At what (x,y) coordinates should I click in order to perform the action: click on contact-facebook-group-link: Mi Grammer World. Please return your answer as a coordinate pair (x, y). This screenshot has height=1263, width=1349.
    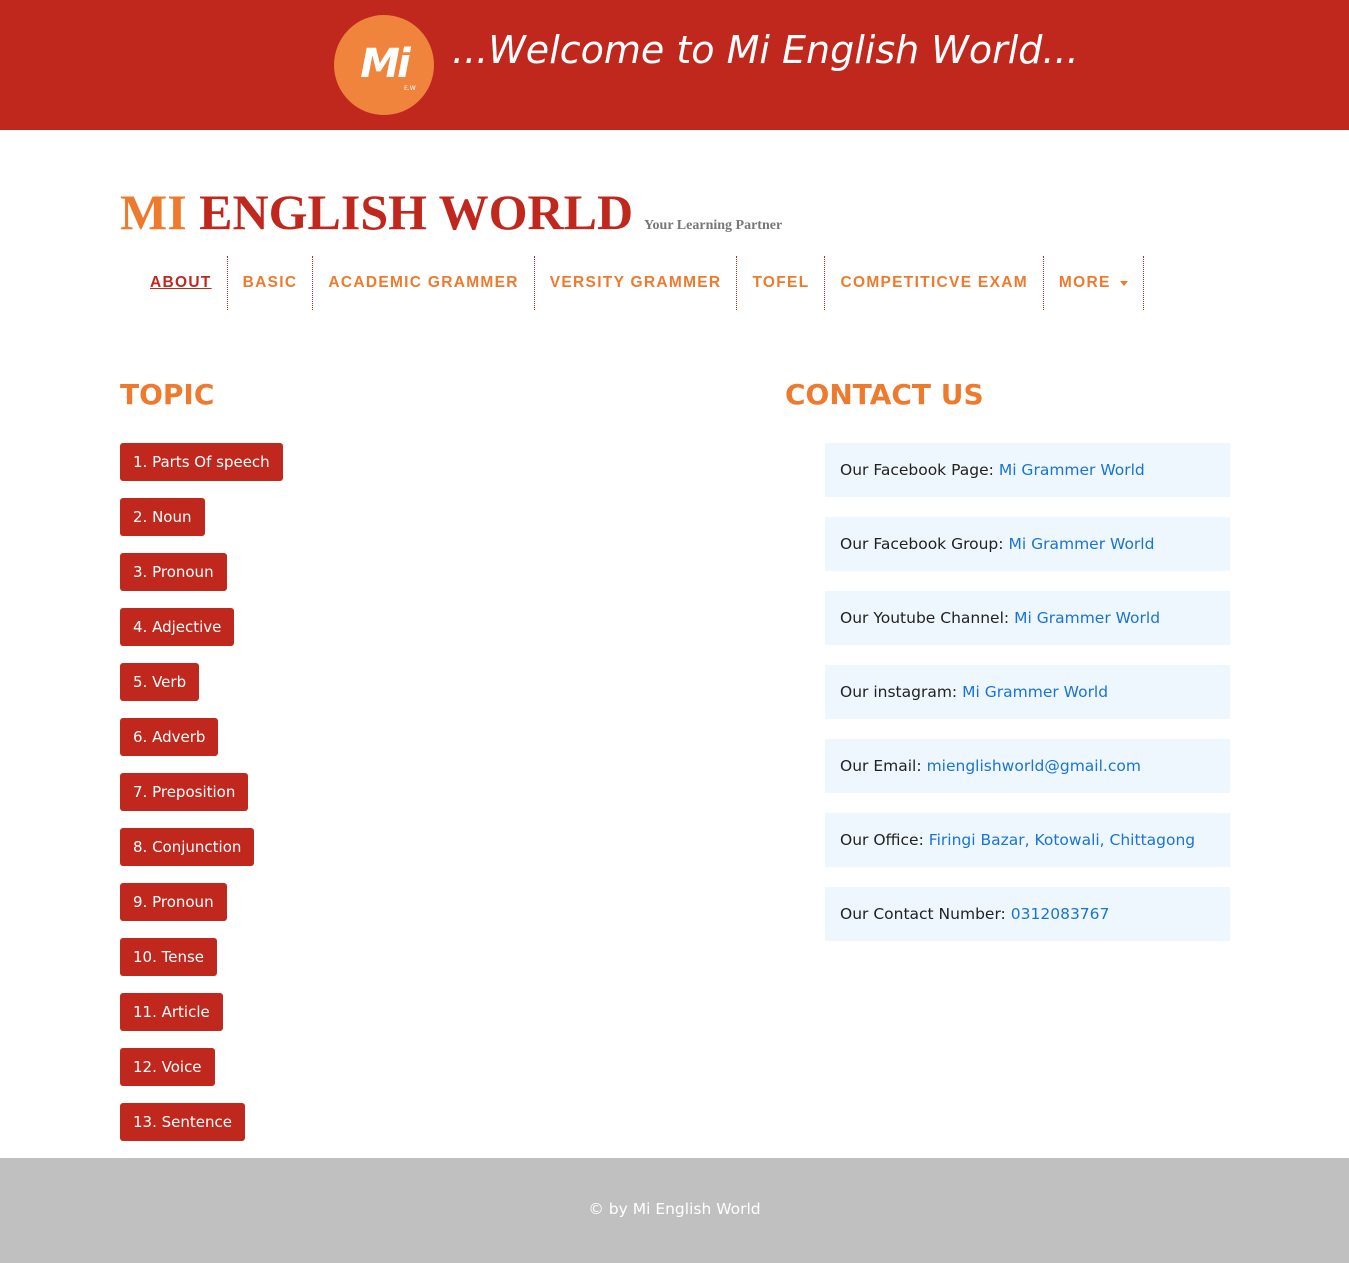
    Looking at the image, I should click on (1082, 544).